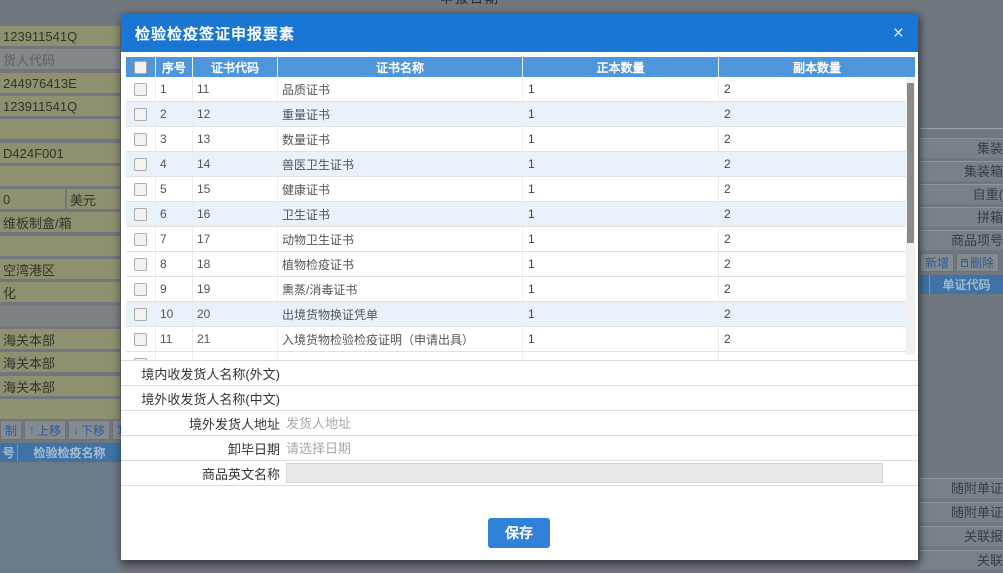  What do you see at coordinates (174, 239) in the screenshot?
I see `cell-no: 7` at bounding box center [174, 239].